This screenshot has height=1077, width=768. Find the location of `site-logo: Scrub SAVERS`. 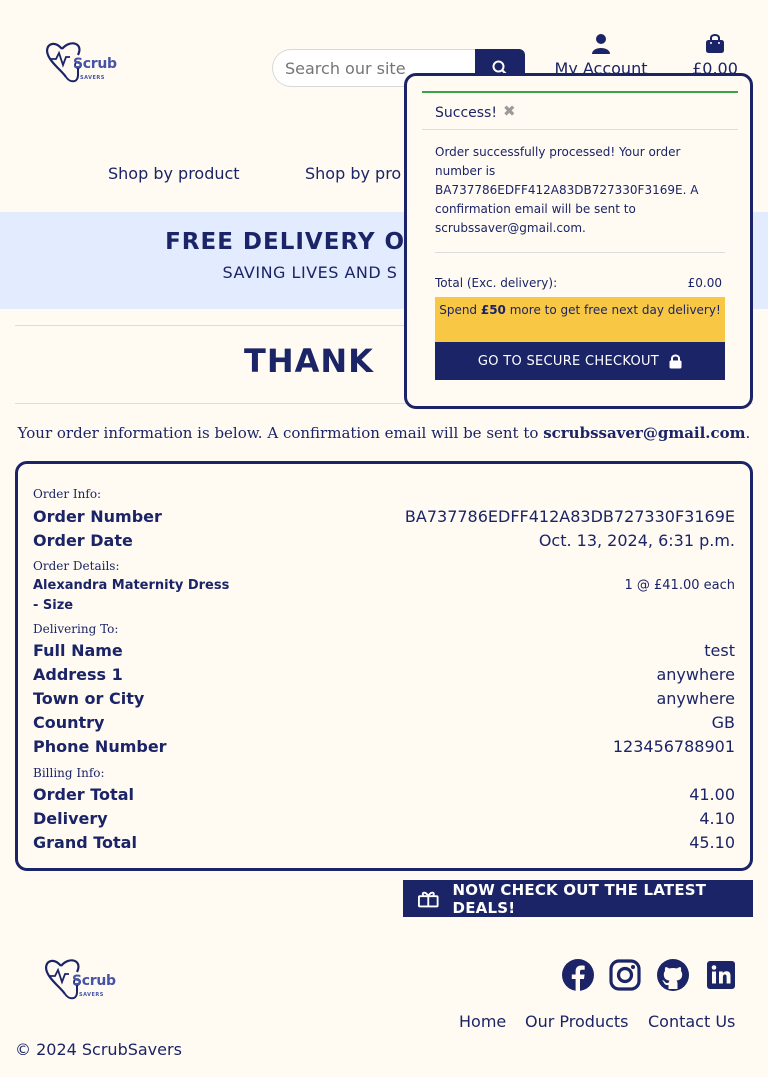

site-logo: Scrub SAVERS is located at coordinates (82, 63).